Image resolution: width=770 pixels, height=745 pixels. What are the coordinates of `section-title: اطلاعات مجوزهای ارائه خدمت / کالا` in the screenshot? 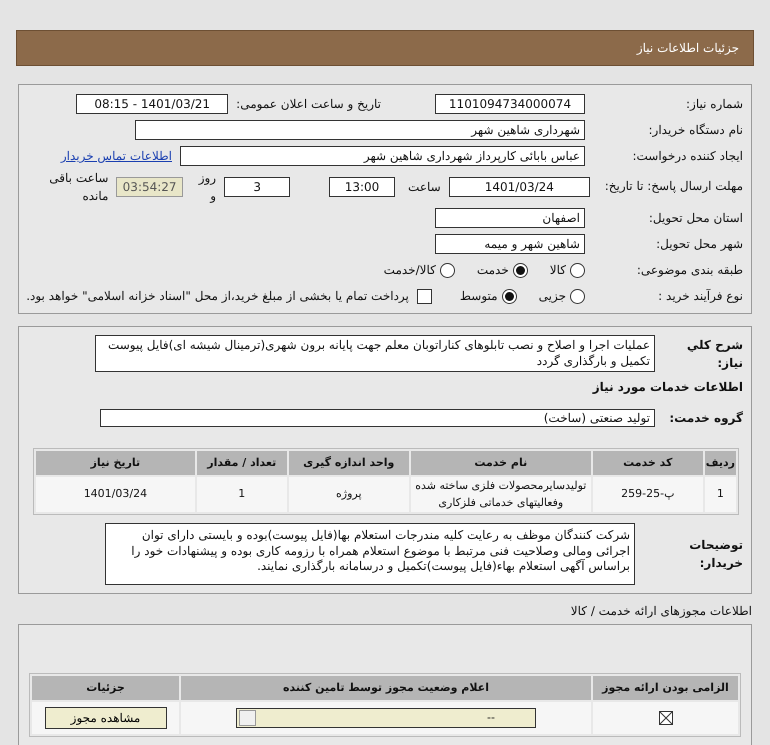 It's located at (661, 611).